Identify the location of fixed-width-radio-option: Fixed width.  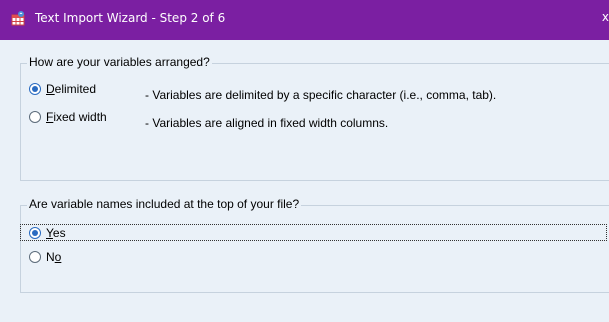
(68, 117).